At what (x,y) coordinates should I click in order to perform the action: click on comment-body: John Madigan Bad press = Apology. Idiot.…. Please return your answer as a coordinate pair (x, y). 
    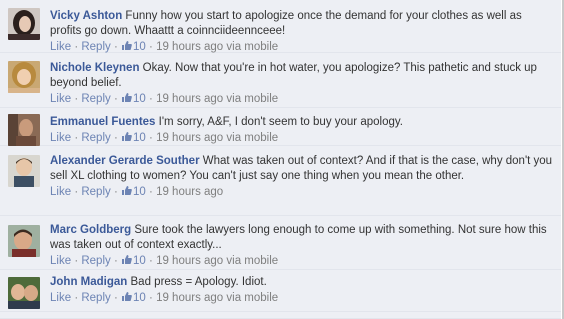
    Looking at the image, I should click on (301, 290).